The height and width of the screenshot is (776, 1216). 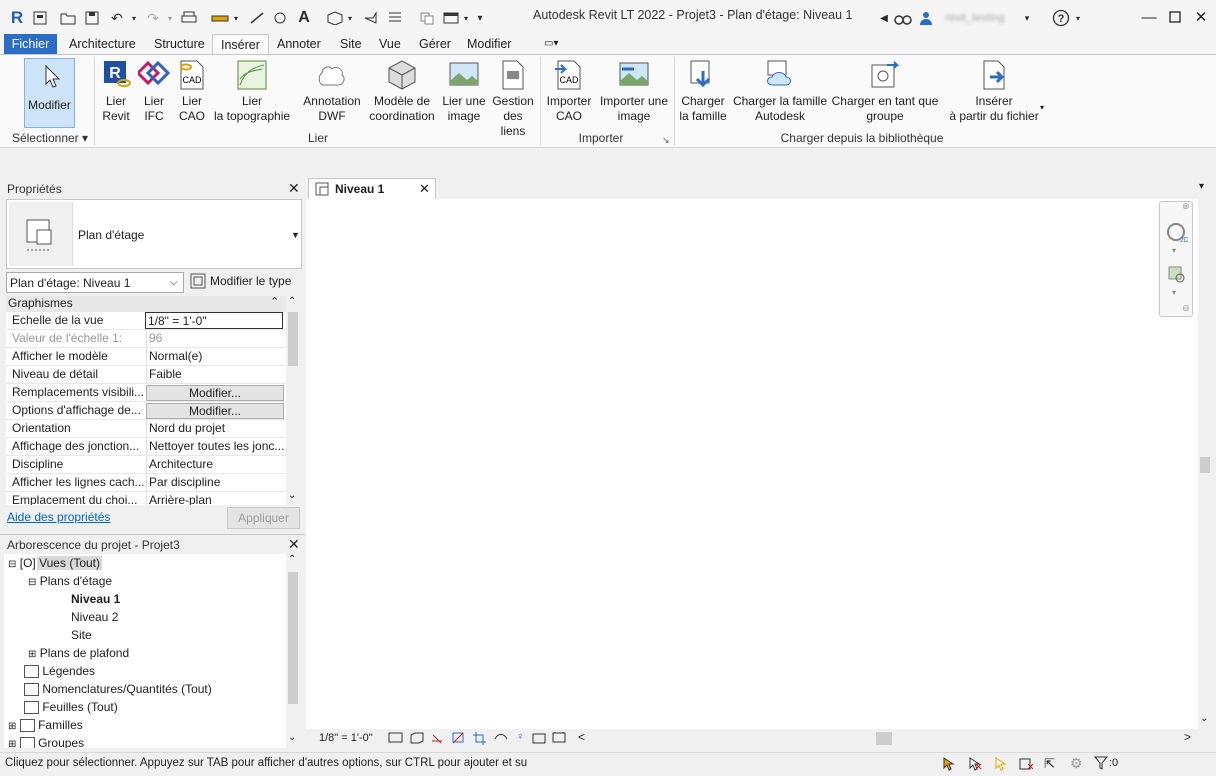 I want to click on tab-vue: Vue, so click(x=390, y=44).